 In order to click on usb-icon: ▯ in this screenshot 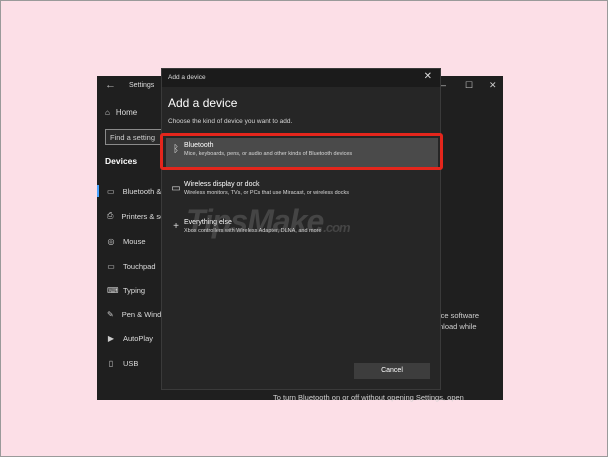, I will do `click(111, 363)`.